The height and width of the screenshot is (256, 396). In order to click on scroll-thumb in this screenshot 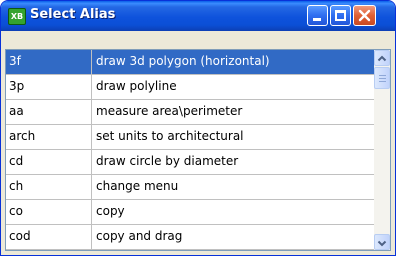, I will do `click(382, 78)`.